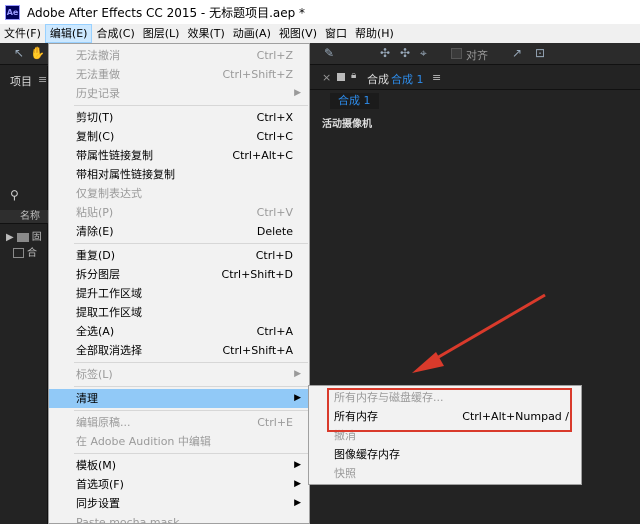 Image resolution: width=640 pixels, height=524 pixels. What do you see at coordinates (405, 53) in the screenshot?
I see `world-axis-icon: ✣` at bounding box center [405, 53].